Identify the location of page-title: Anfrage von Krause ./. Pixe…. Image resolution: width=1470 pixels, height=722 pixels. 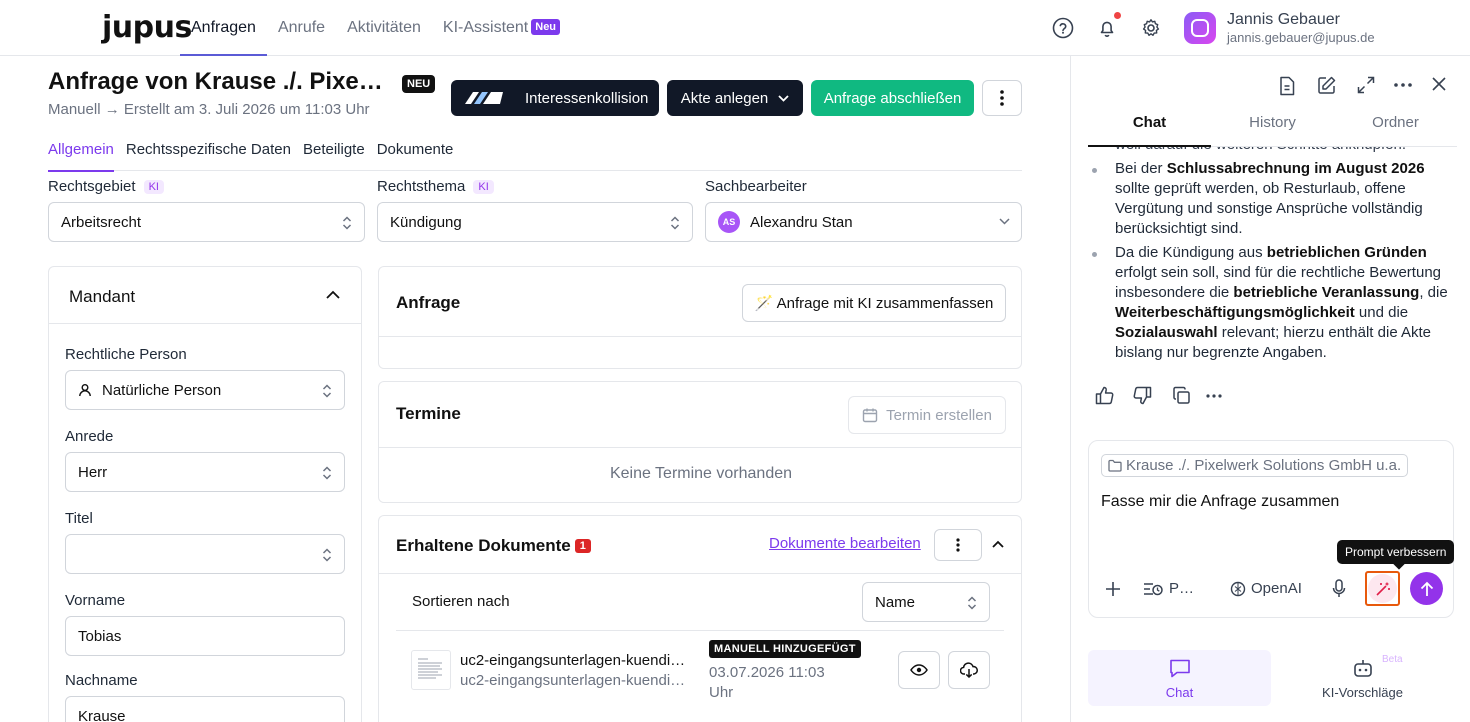
(215, 81).